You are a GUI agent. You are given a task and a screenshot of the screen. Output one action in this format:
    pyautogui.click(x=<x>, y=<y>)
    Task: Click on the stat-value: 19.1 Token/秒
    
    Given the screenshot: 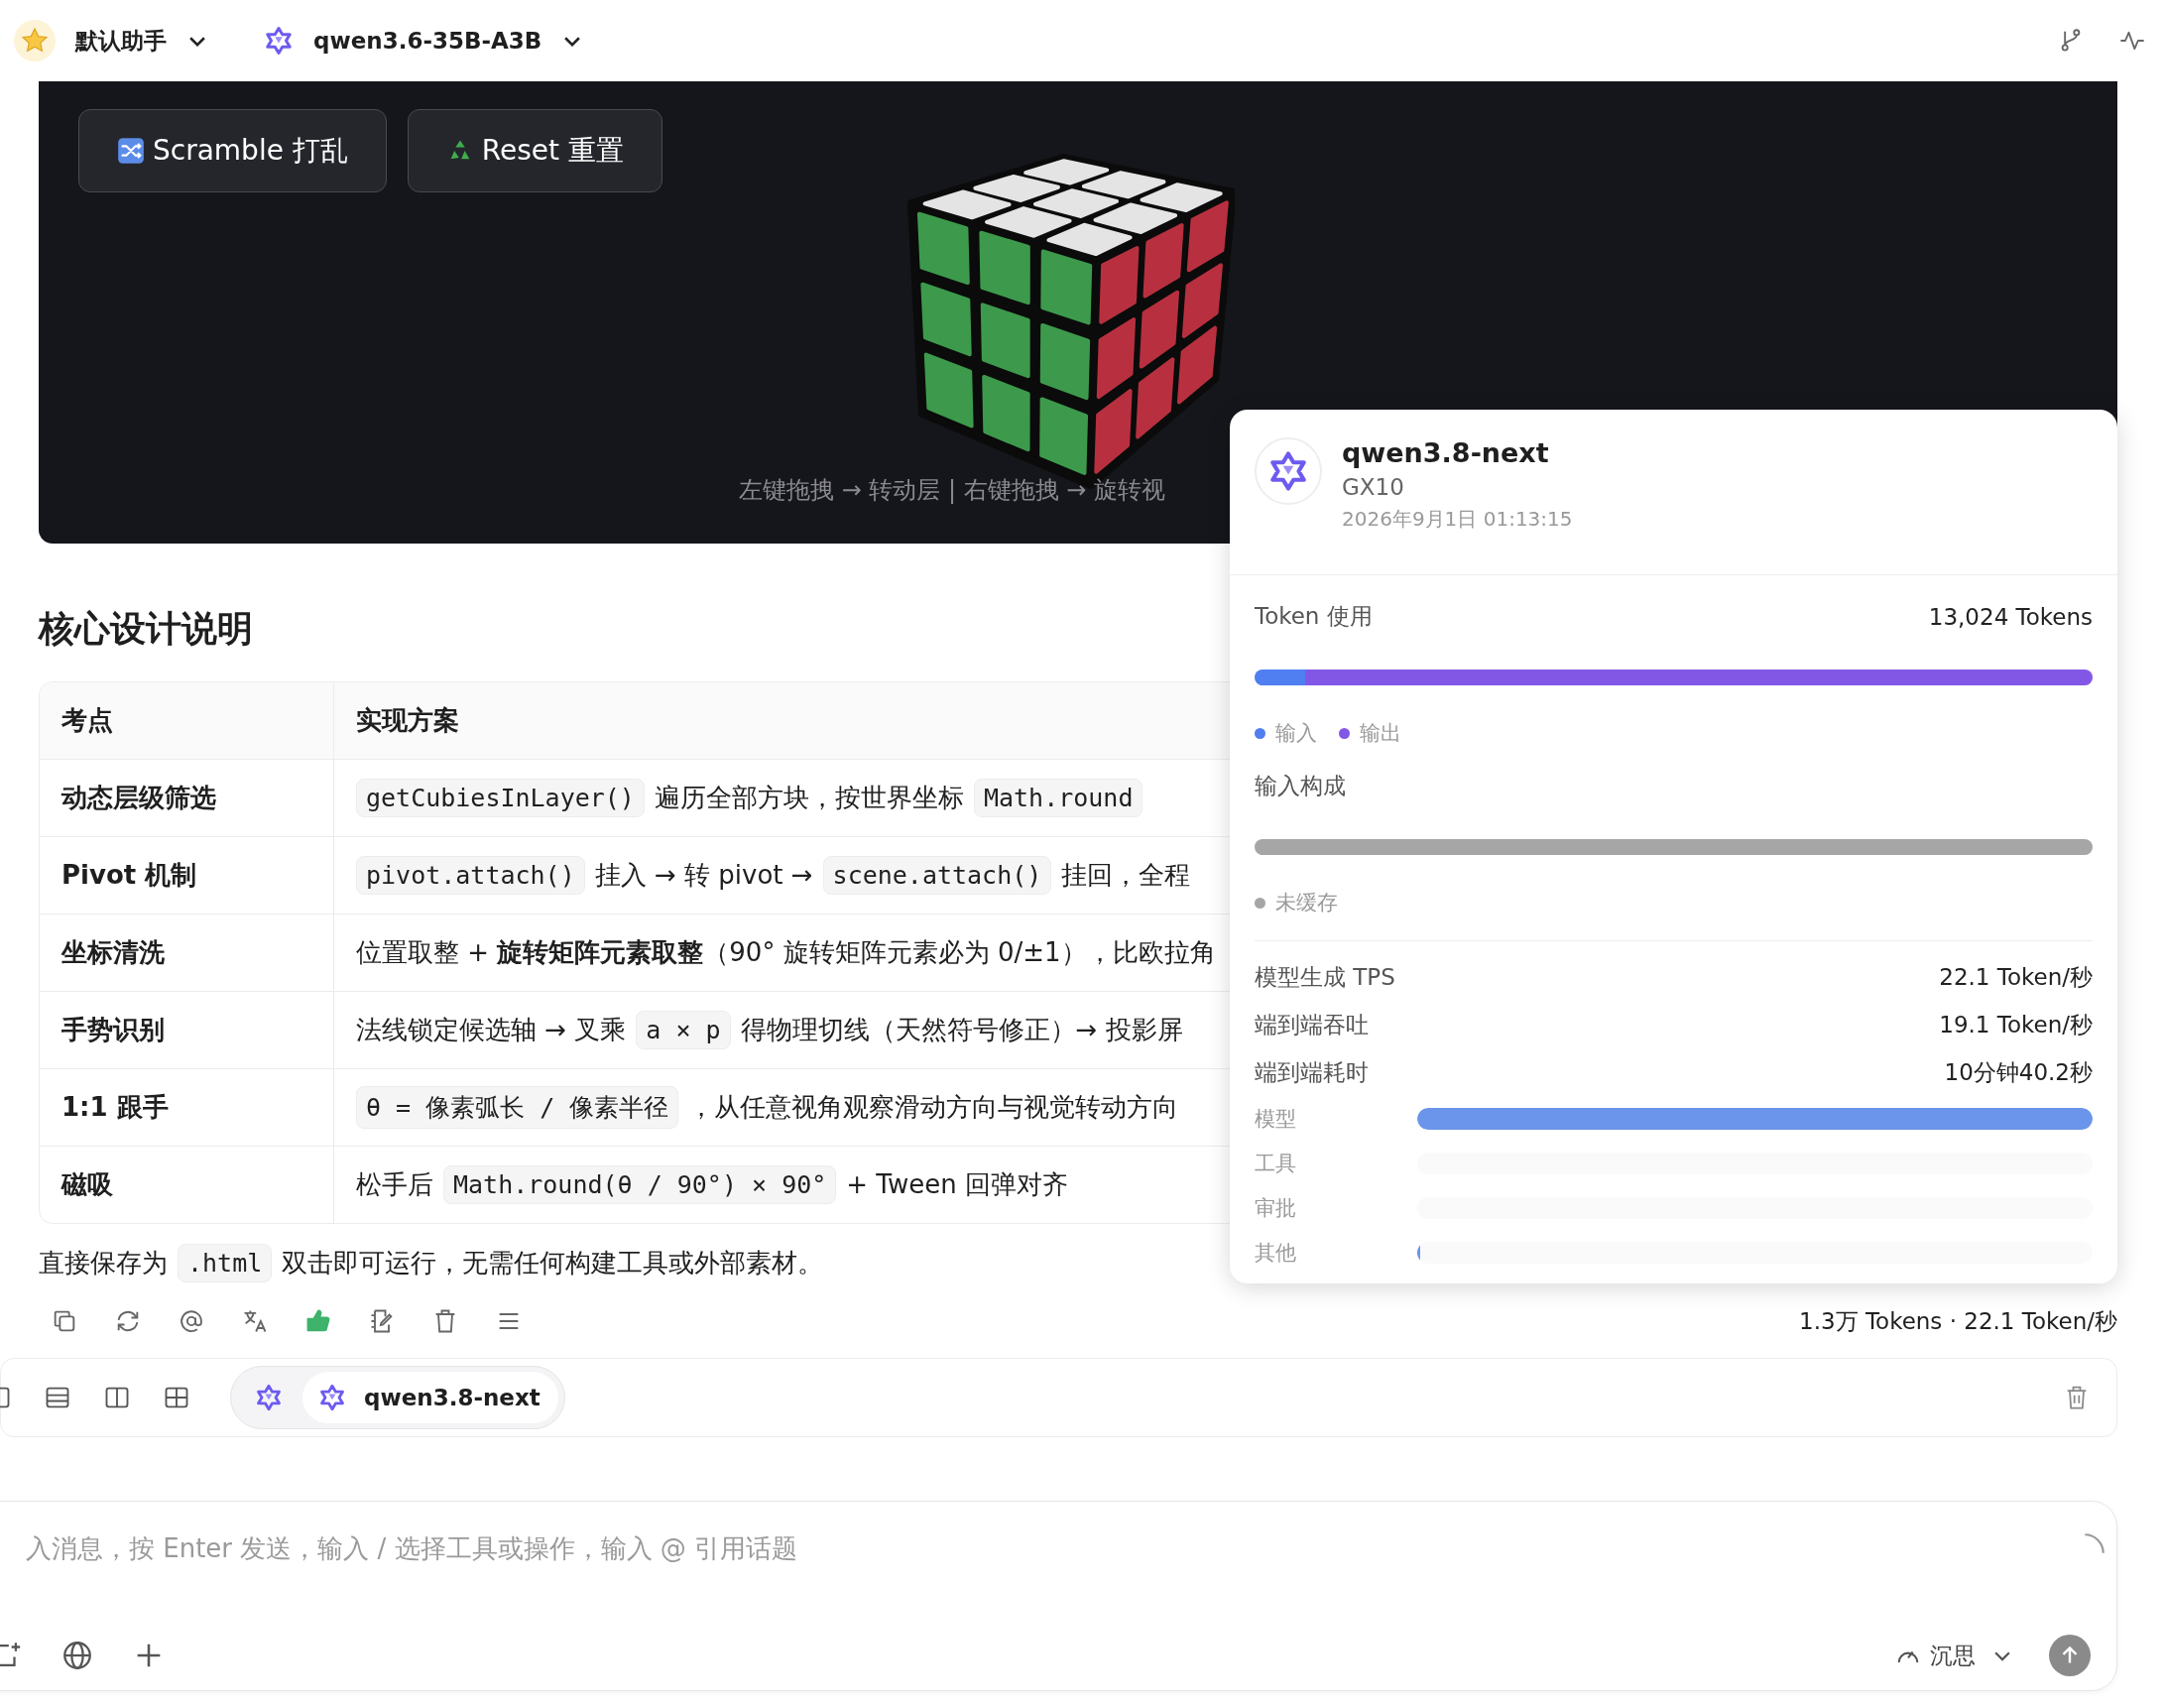 What is the action you would take?
    pyautogui.click(x=2016, y=1024)
    